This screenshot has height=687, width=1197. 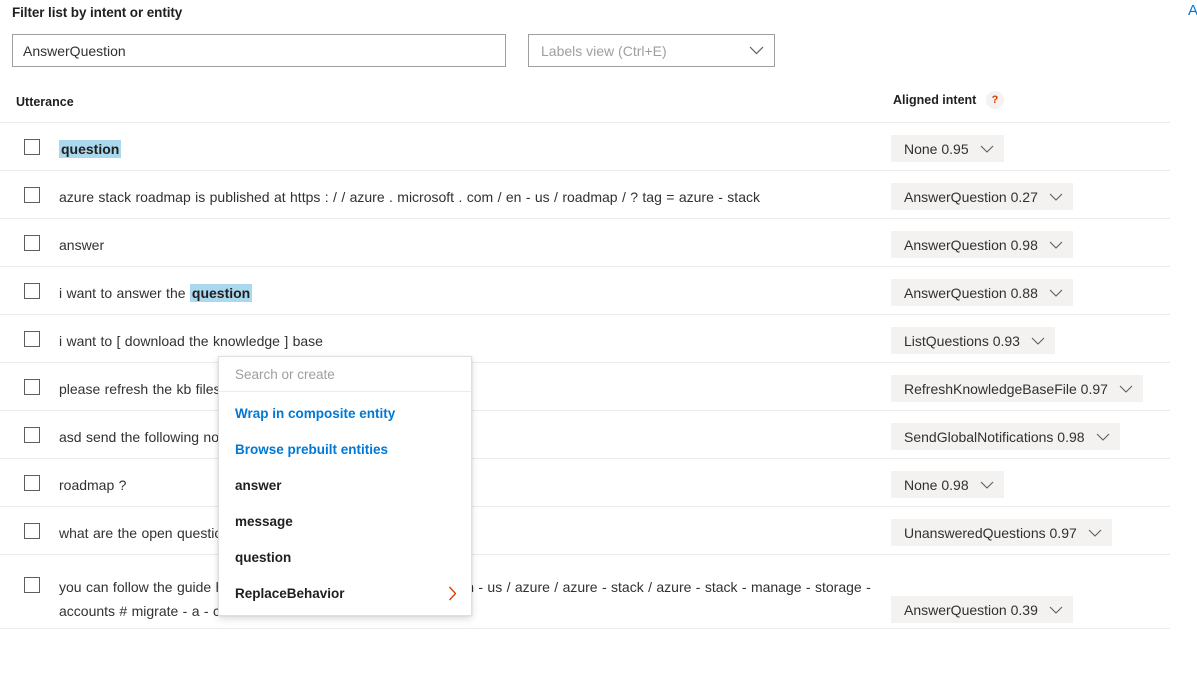 What do you see at coordinates (124, 293) in the screenshot?
I see `utterance-segment: i want to answer the` at bounding box center [124, 293].